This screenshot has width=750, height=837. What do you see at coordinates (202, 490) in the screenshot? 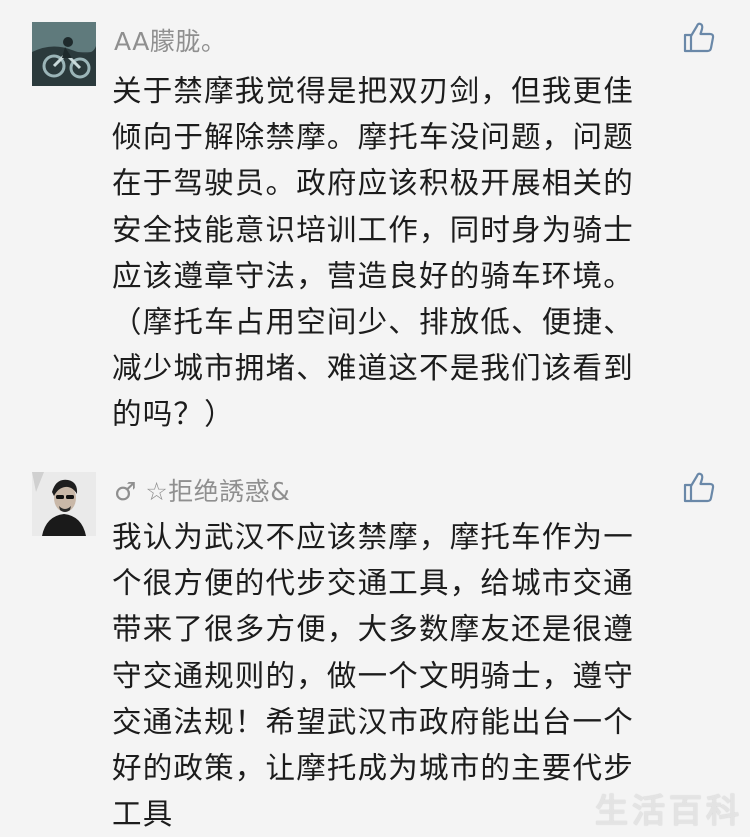
I see `comment-username: ♂ ☆拒绝誘惑&` at bounding box center [202, 490].